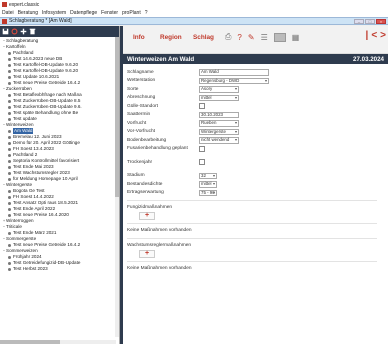  What do you see at coordinates (117, 187) in the screenshot?
I see `tree-scrollbar-vertical` at bounding box center [117, 187].